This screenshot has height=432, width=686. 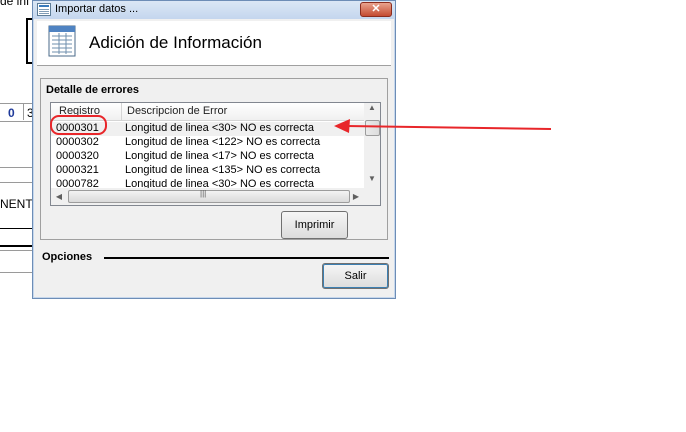 I want to click on background-text-fragment: de inf, so click(x=15, y=4).